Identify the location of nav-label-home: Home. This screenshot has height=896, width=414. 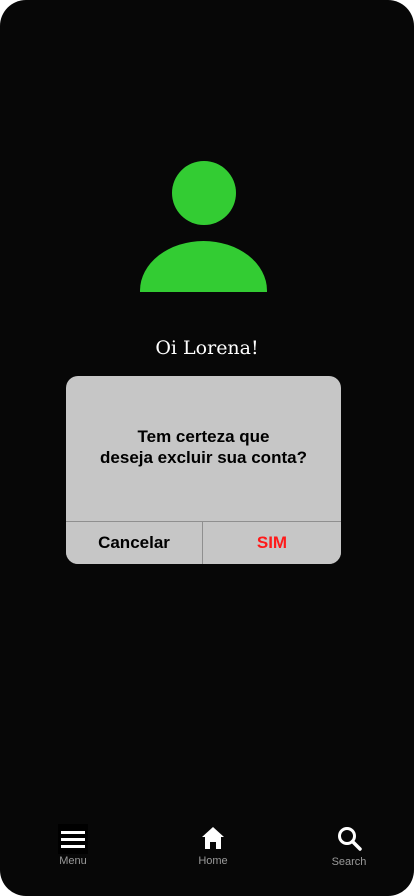
(213, 861).